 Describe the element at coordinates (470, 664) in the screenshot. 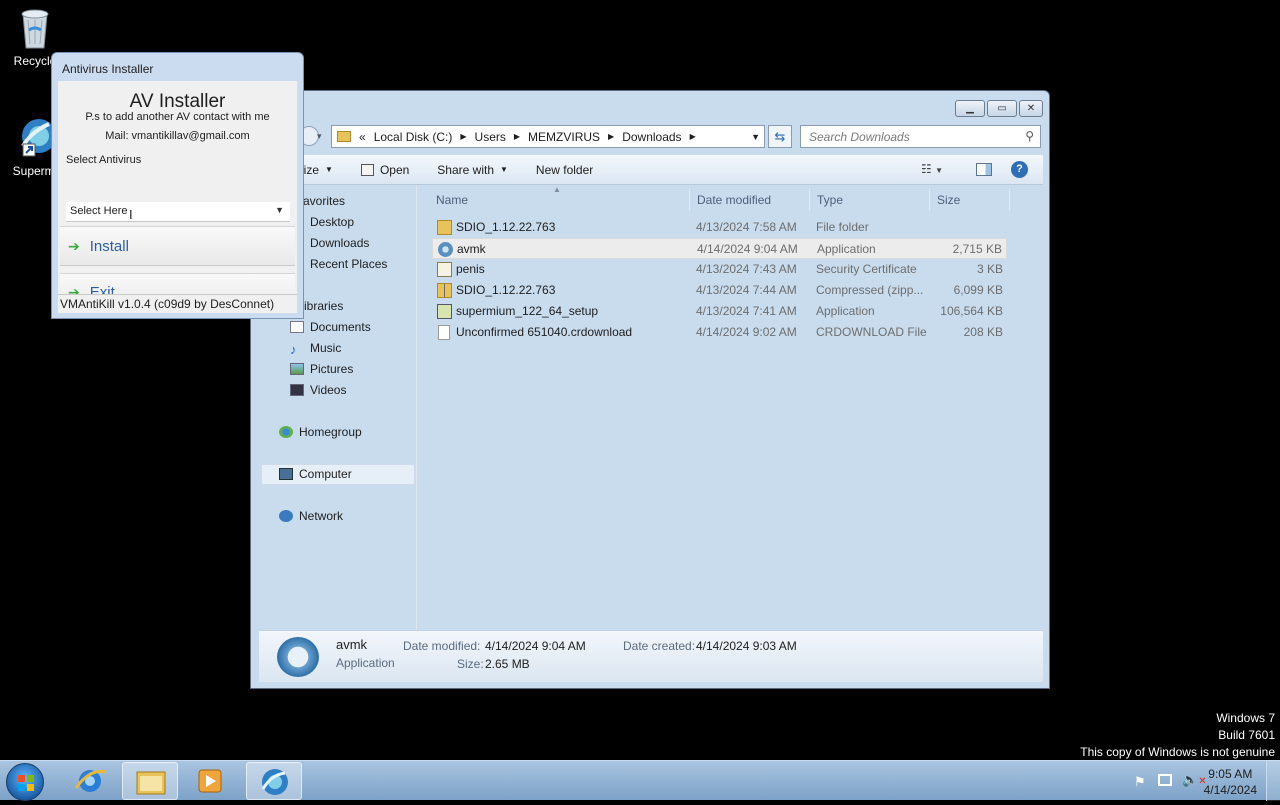

I see `details-size-label: Size:` at that location.